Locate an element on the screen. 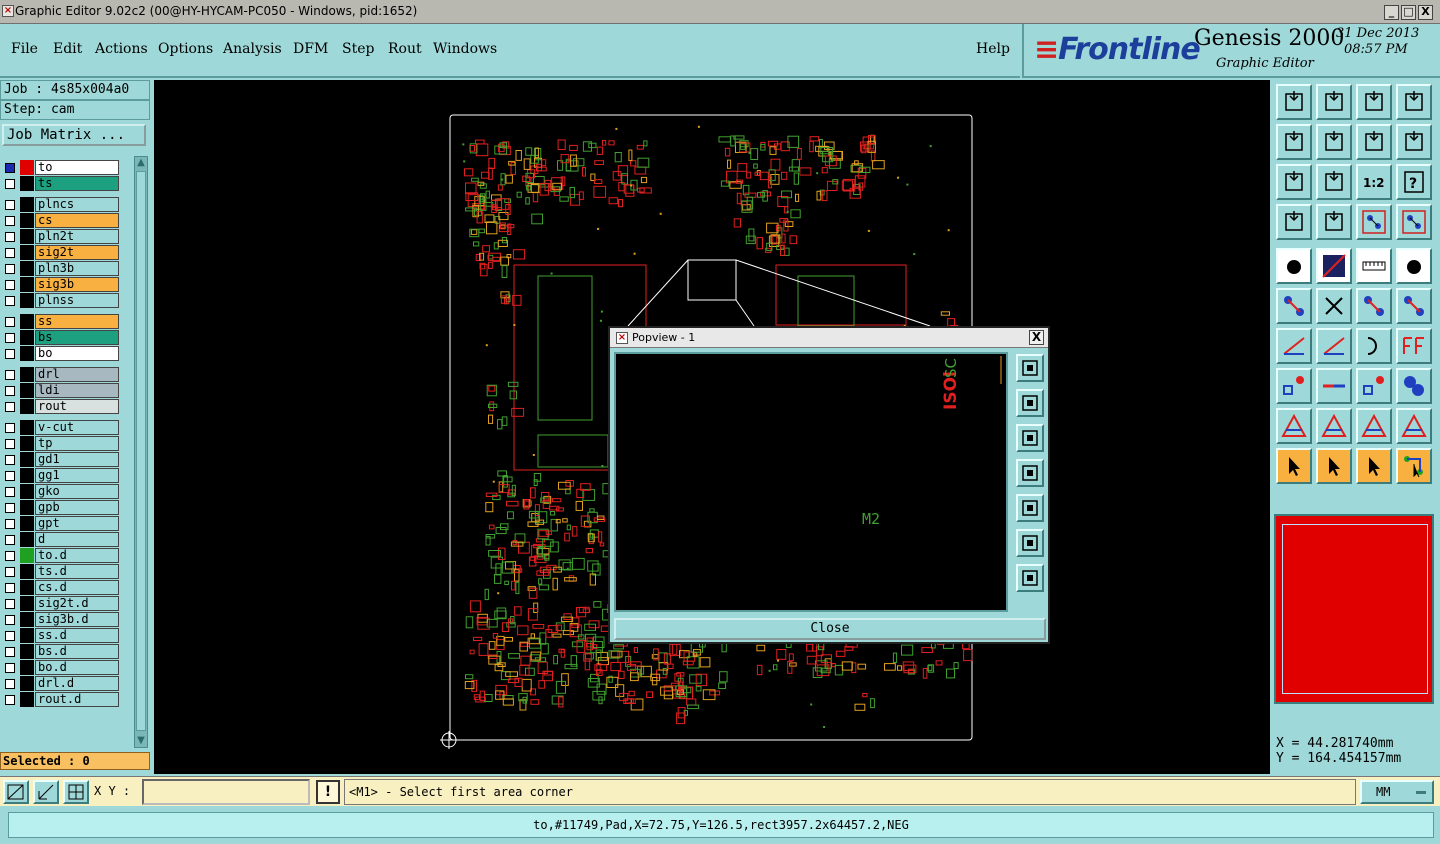 This screenshot has width=1440, height=844. line-button is located at coordinates (1334, 346).